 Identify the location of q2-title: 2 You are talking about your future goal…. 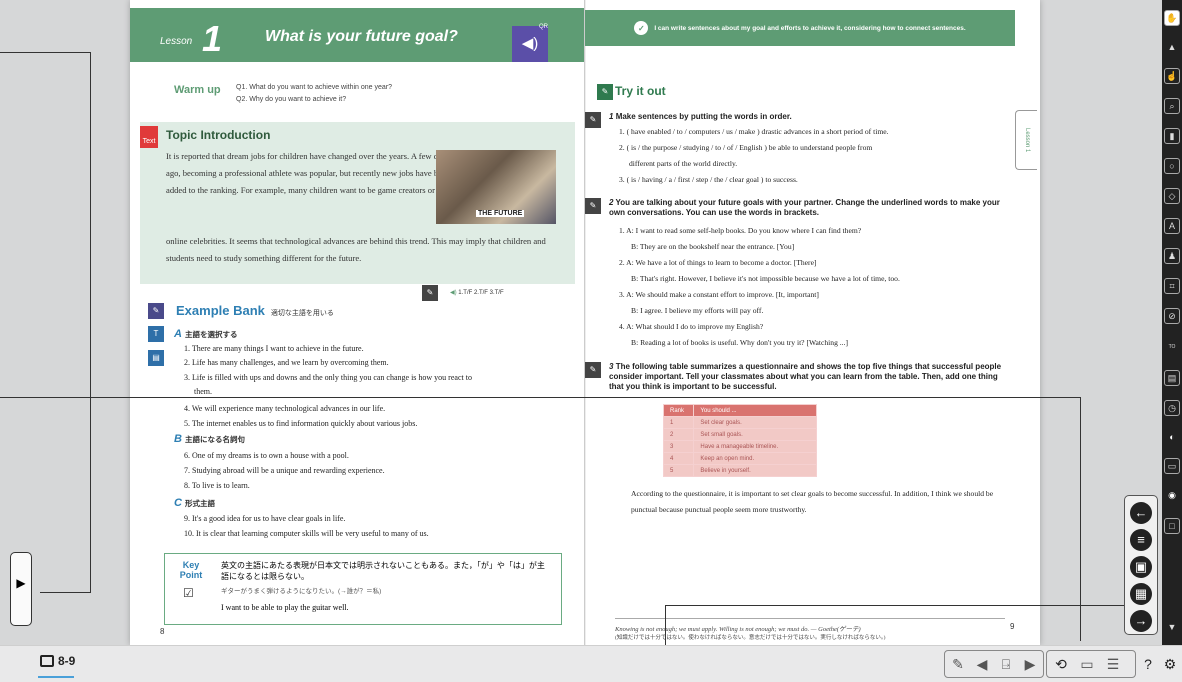
(804, 207).